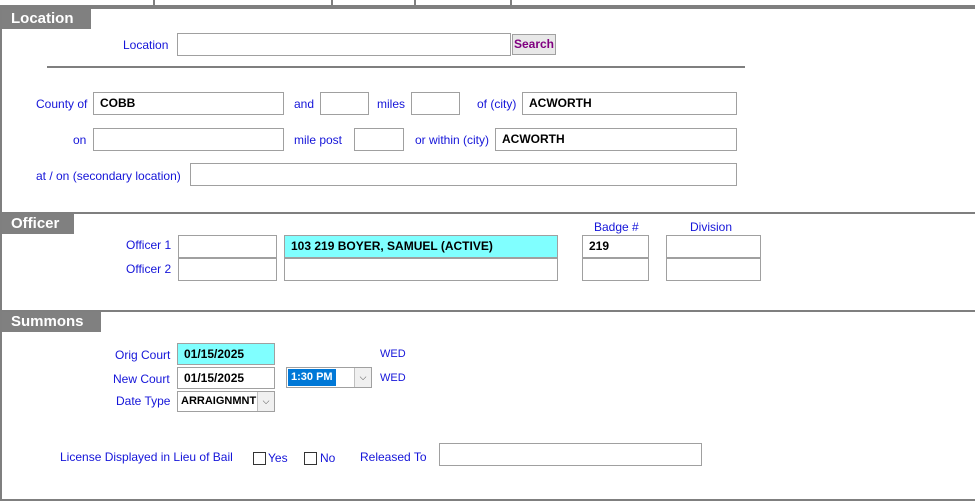 The image size is (975, 501). What do you see at coordinates (143, 355) in the screenshot?
I see `orig-court-label: Orig Court` at bounding box center [143, 355].